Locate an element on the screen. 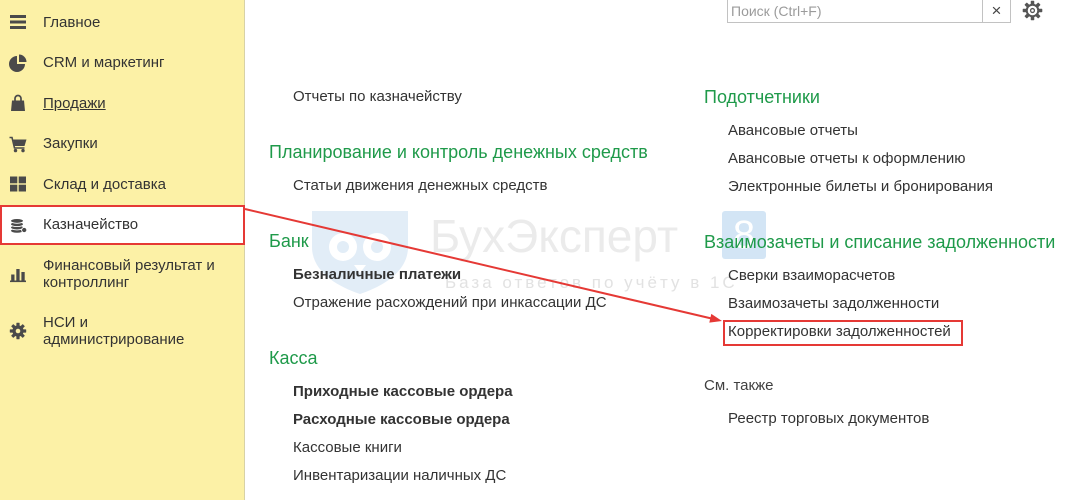 This screenshot has height=500, width=1088. sidebar-item-label: НСИ и администрирование is located at coordinates (114, 330).